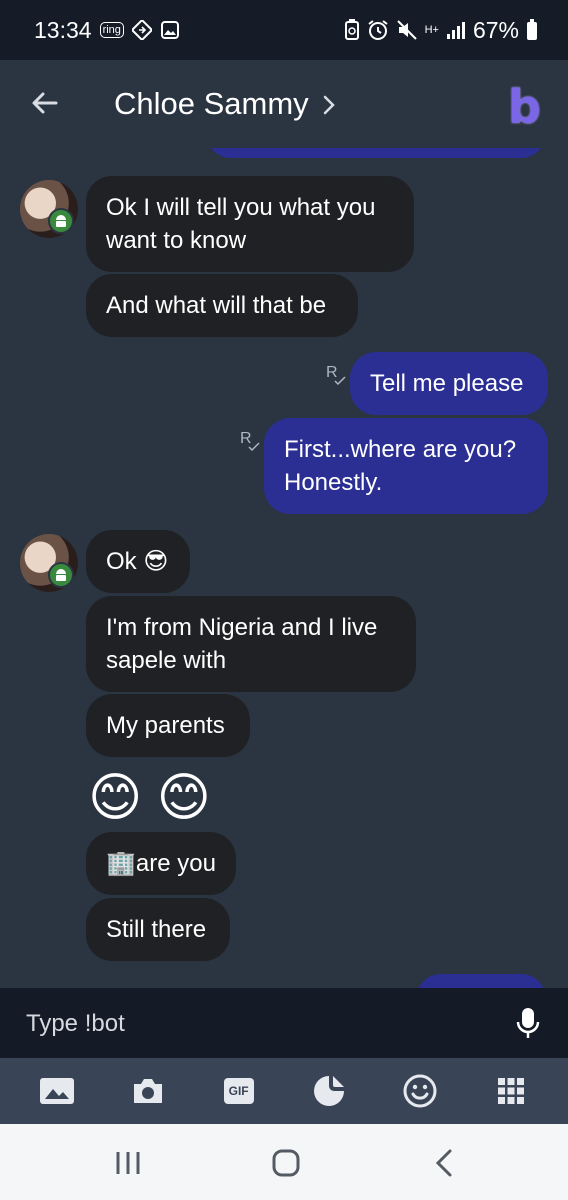 The image size is (568, 1200). Describe the element at coordinates (407, 30) in the screenshot. I see `mute-icon` at that location.